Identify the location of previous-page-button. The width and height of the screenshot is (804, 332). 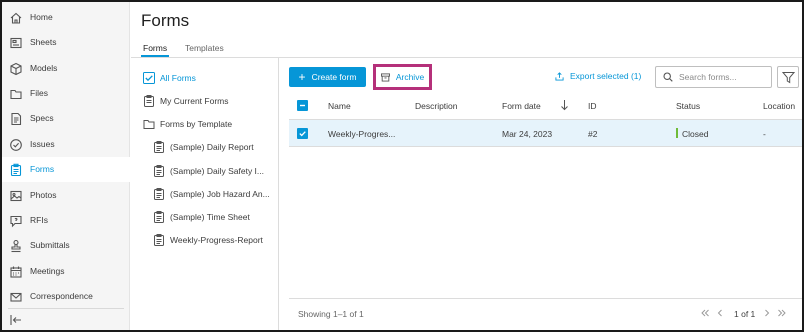
(721, 313).